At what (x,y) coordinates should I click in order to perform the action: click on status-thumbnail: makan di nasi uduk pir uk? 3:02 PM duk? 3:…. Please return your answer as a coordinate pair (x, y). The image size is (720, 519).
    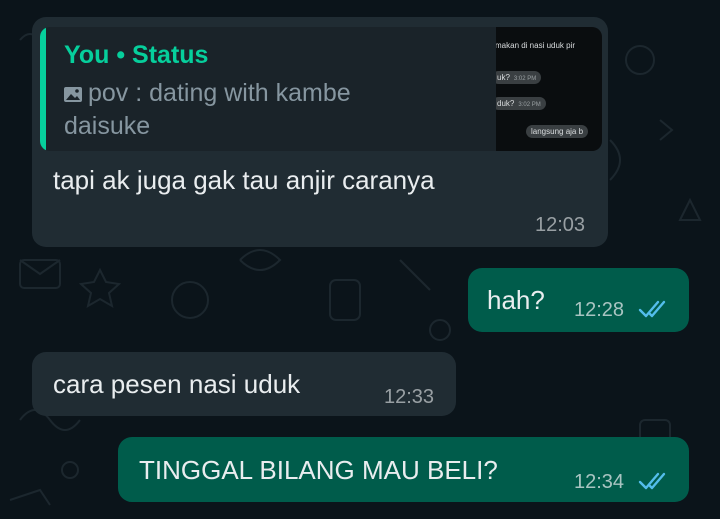
    Looking at the image, I should click on (549, 89).